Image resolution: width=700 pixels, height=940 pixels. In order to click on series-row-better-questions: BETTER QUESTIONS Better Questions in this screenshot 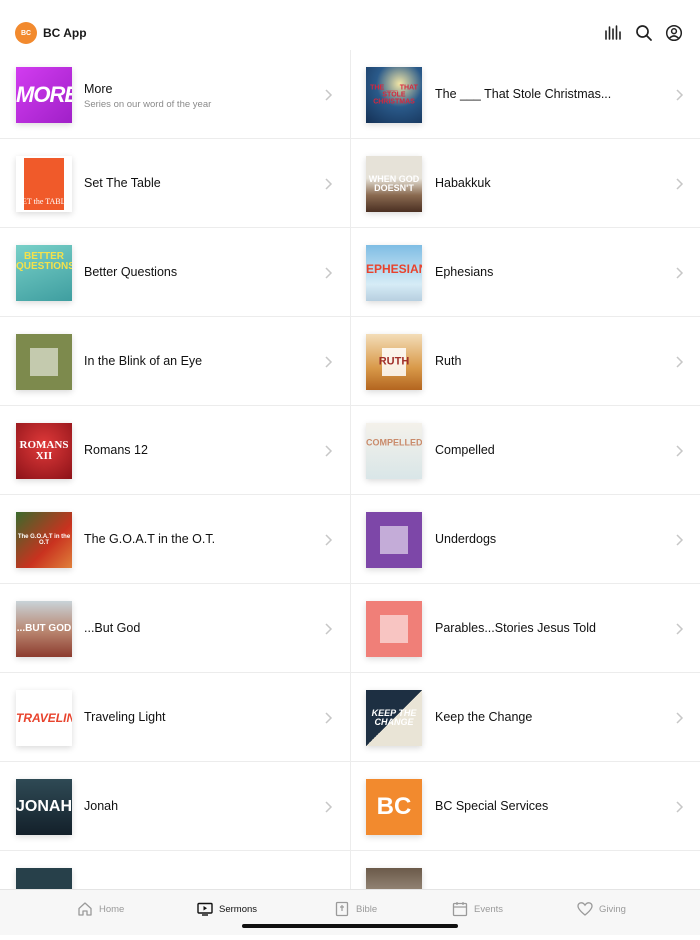, I will do `click(175, 272)`.